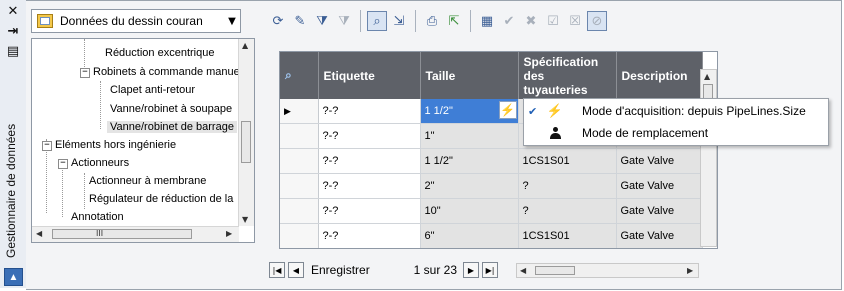 This screenshot has height=291, width=844. I want to click on chevron-down-icon: ▼, so click(232, 21).